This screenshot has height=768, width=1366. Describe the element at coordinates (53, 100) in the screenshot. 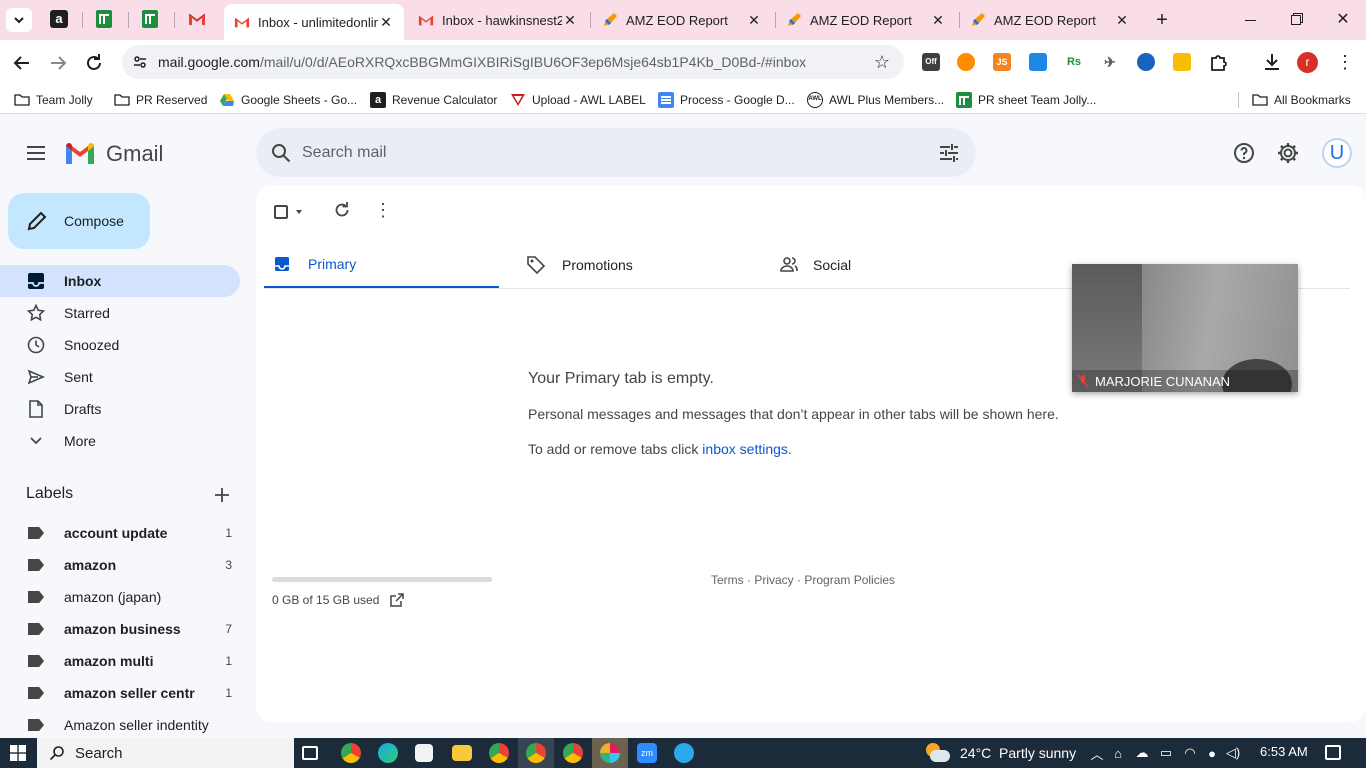

I see `bookmark-team-jolly: Team Jolly` at that location.